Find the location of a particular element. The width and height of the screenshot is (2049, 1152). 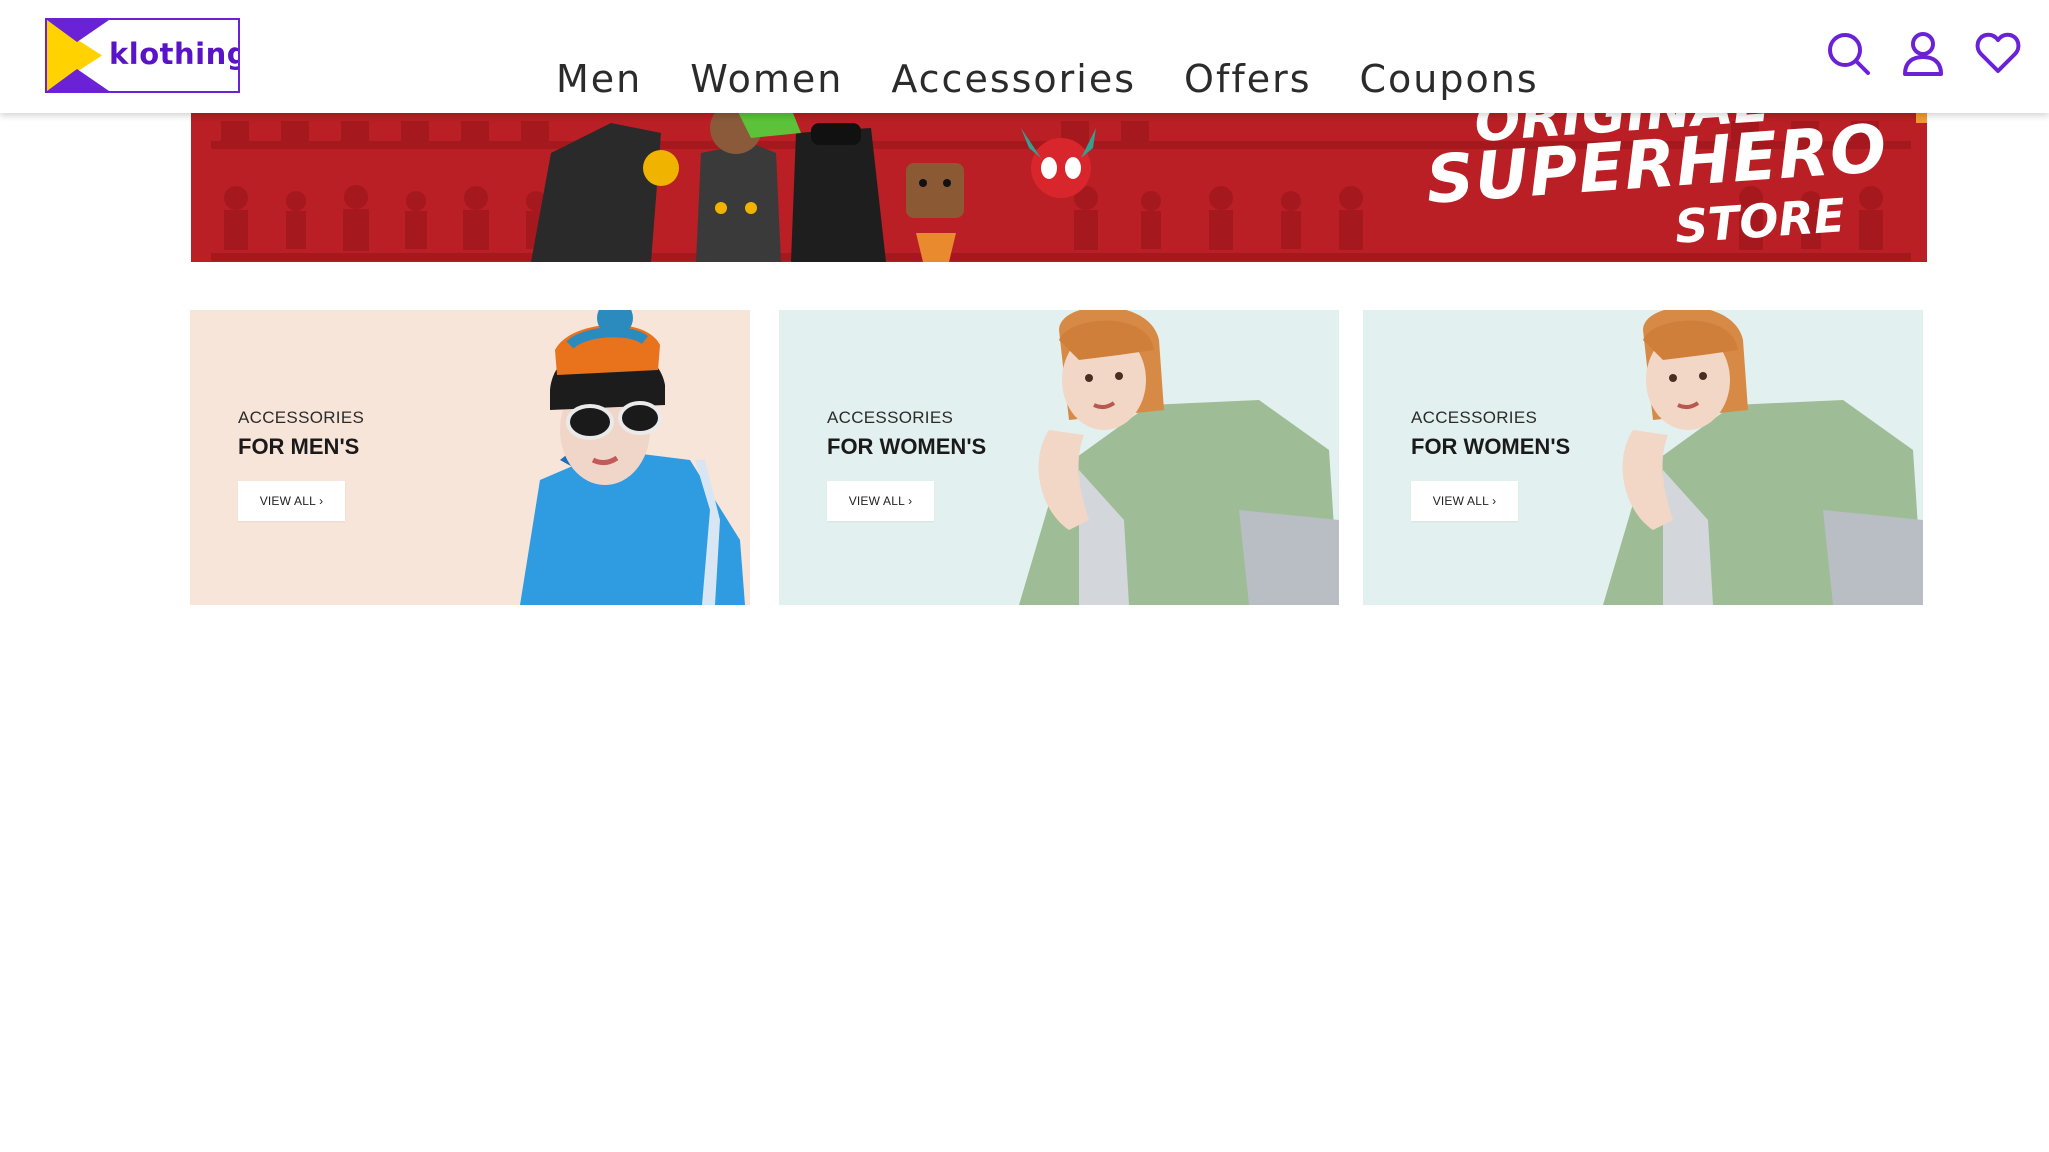

promo-card-men: ACCESSORIES FOR MEN'S VIEW ALL › is located at coordinates (470, 457).